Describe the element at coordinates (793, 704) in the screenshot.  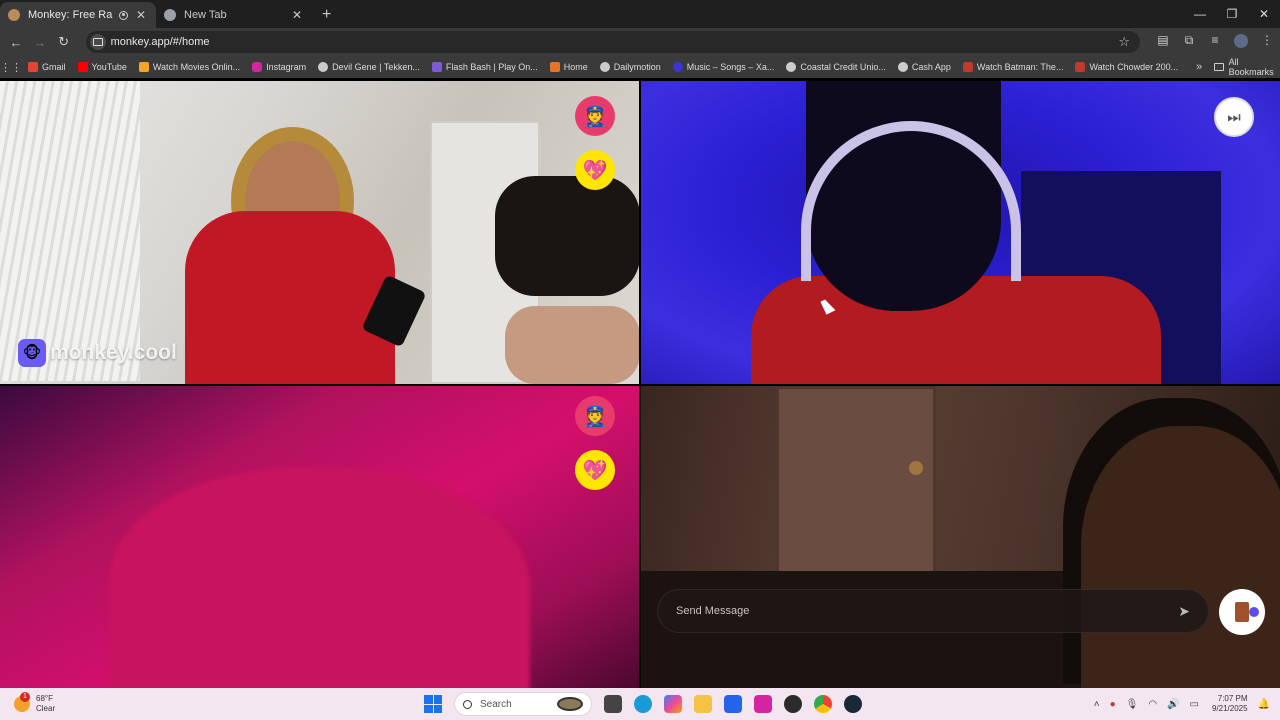
I see `game-app-icon` at that location.